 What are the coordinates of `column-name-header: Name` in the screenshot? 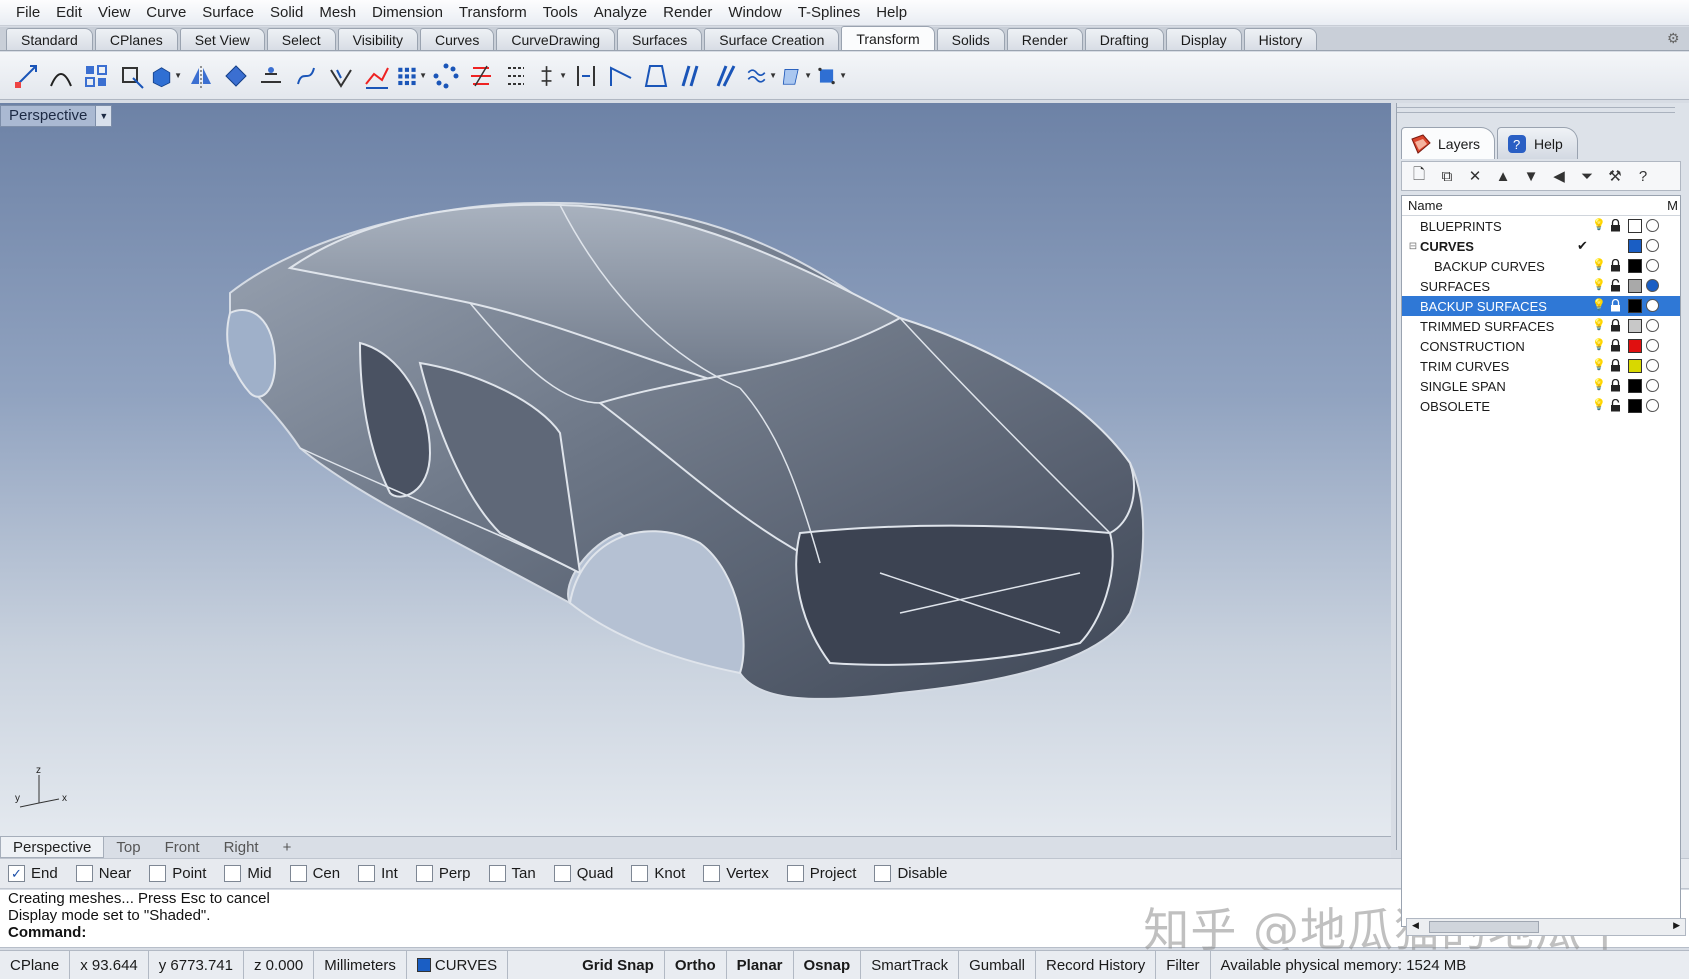 It's located at (1425, 205).